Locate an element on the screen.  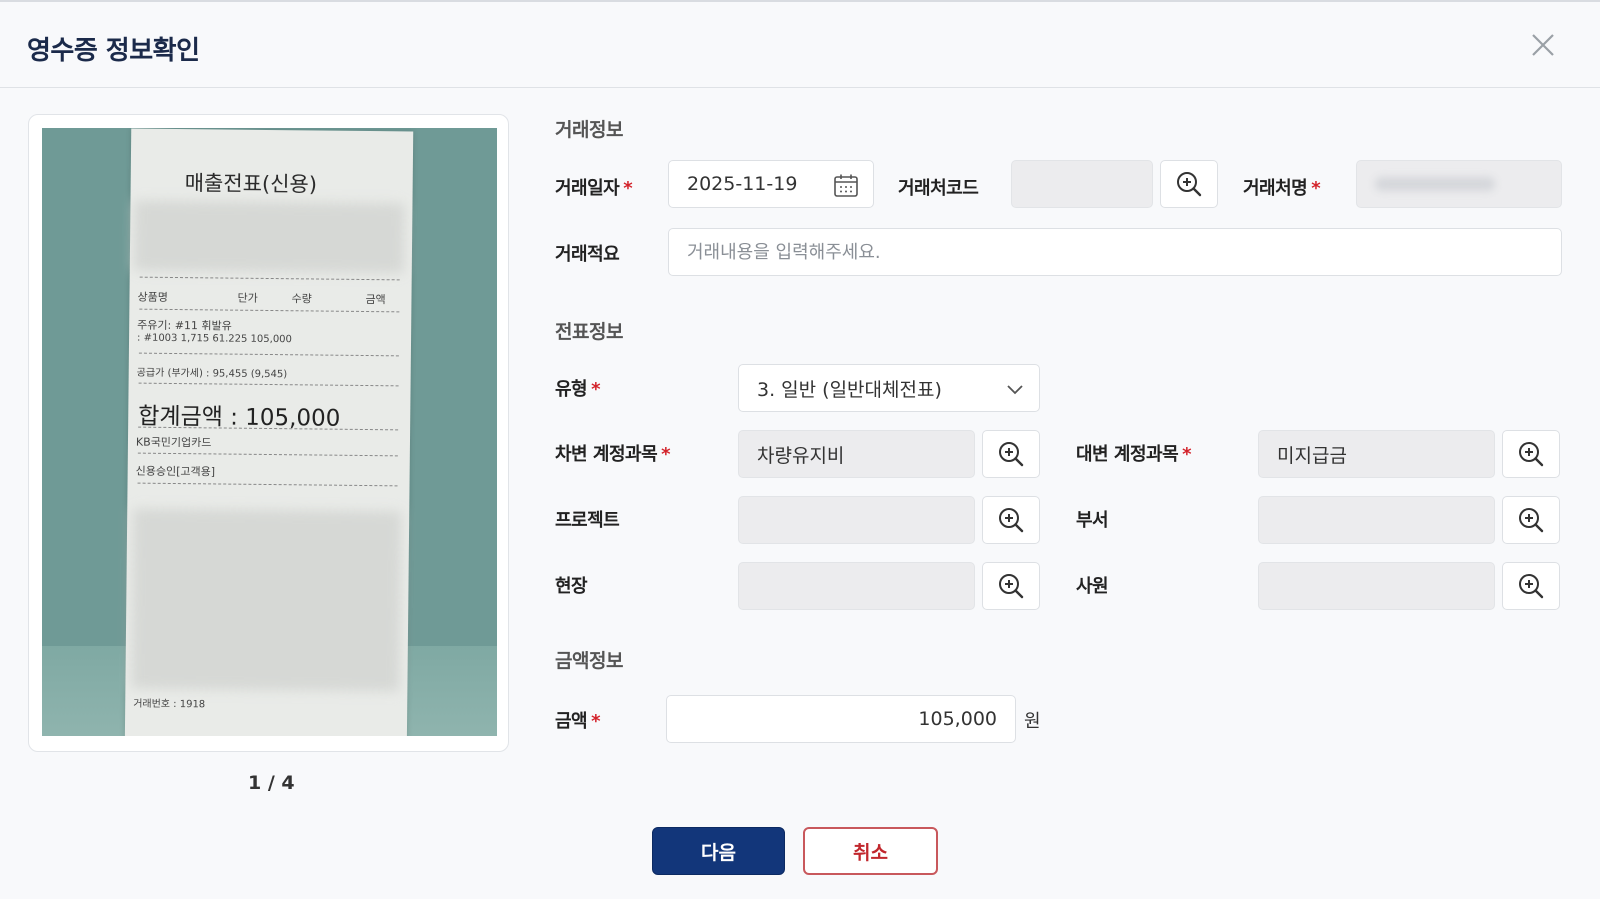
close-button is located at coordinates (1543, 45).